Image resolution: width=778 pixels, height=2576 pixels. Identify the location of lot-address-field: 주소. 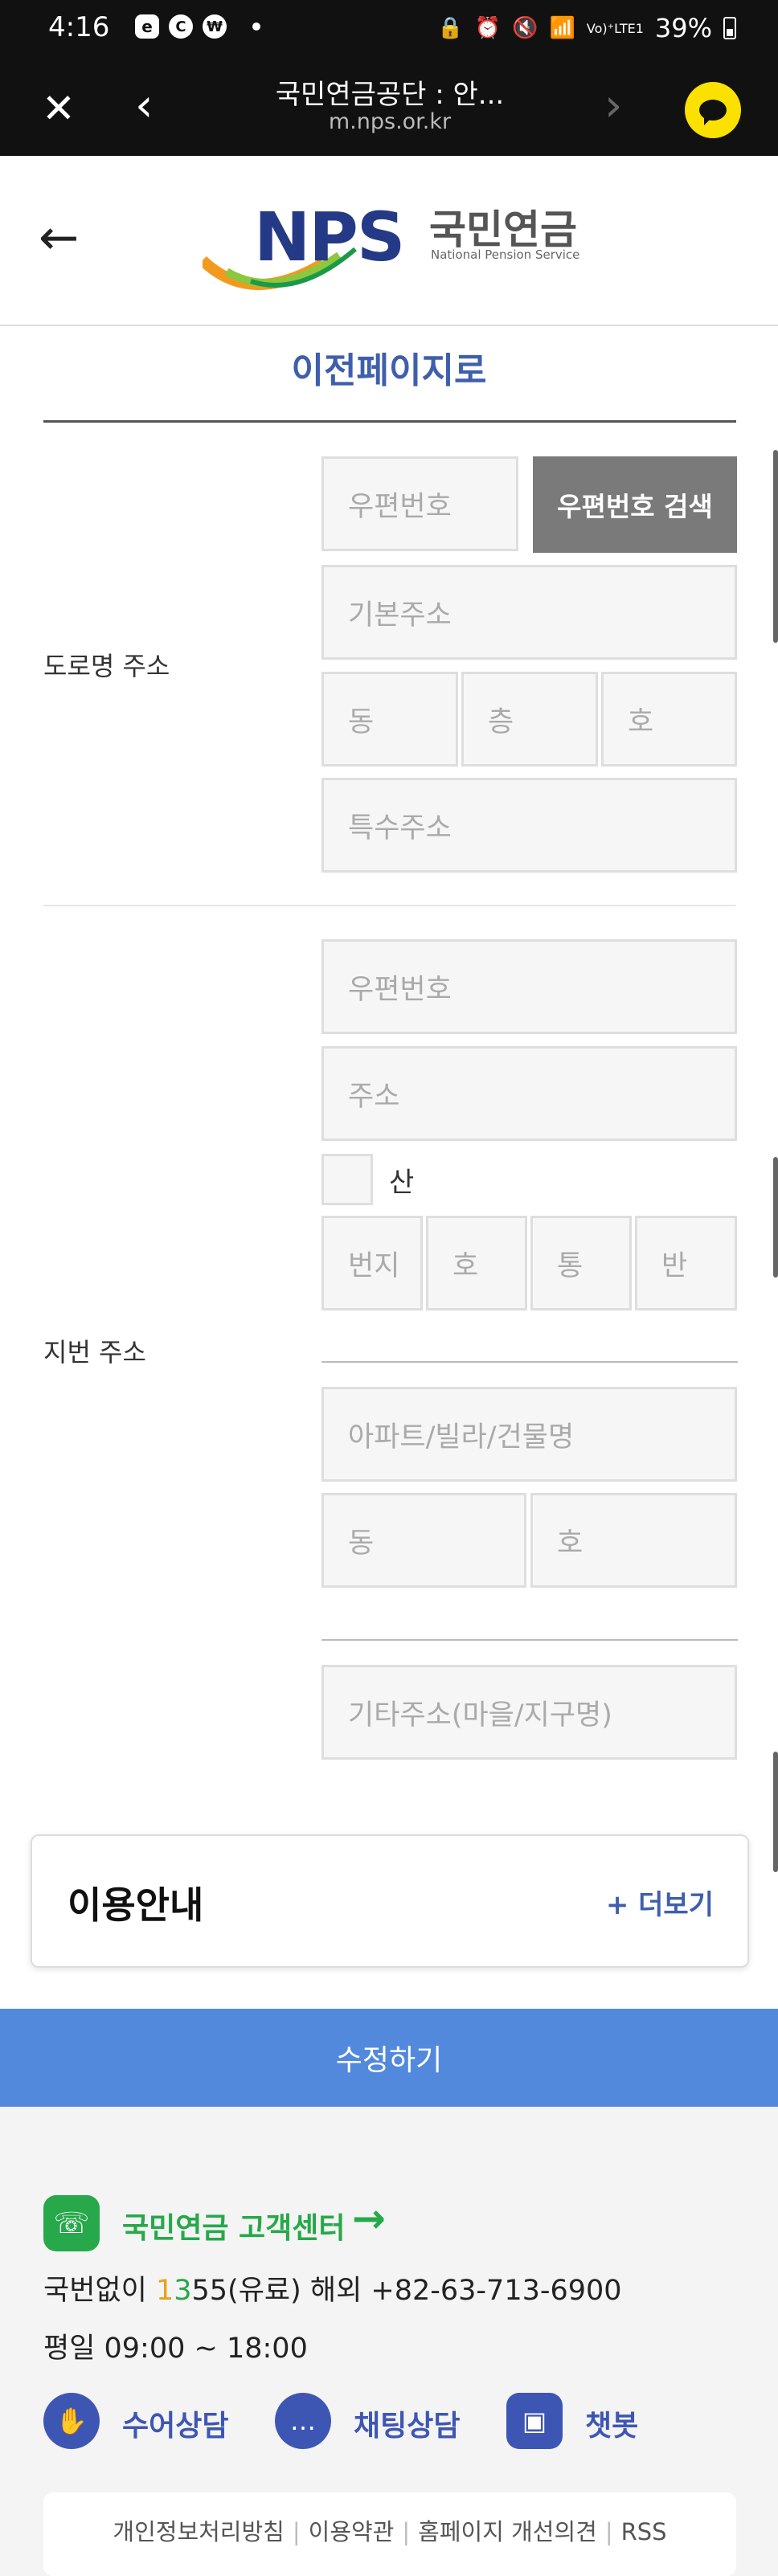
(529, 1094).